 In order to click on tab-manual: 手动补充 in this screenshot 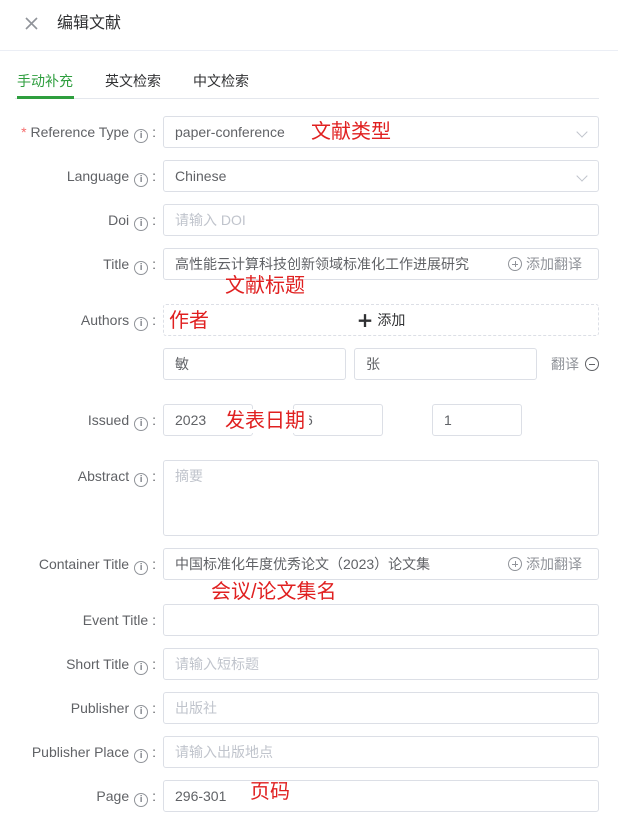, I will do `click(45, 81)`.